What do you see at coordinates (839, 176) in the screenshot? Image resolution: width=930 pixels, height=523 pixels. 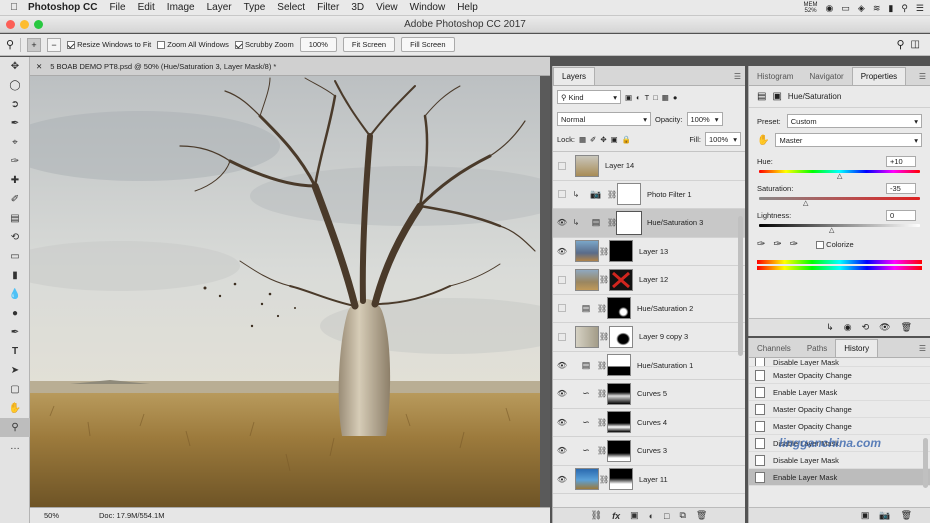 I see `hue-slider-thumb: △` at bounding box center [839, 176].